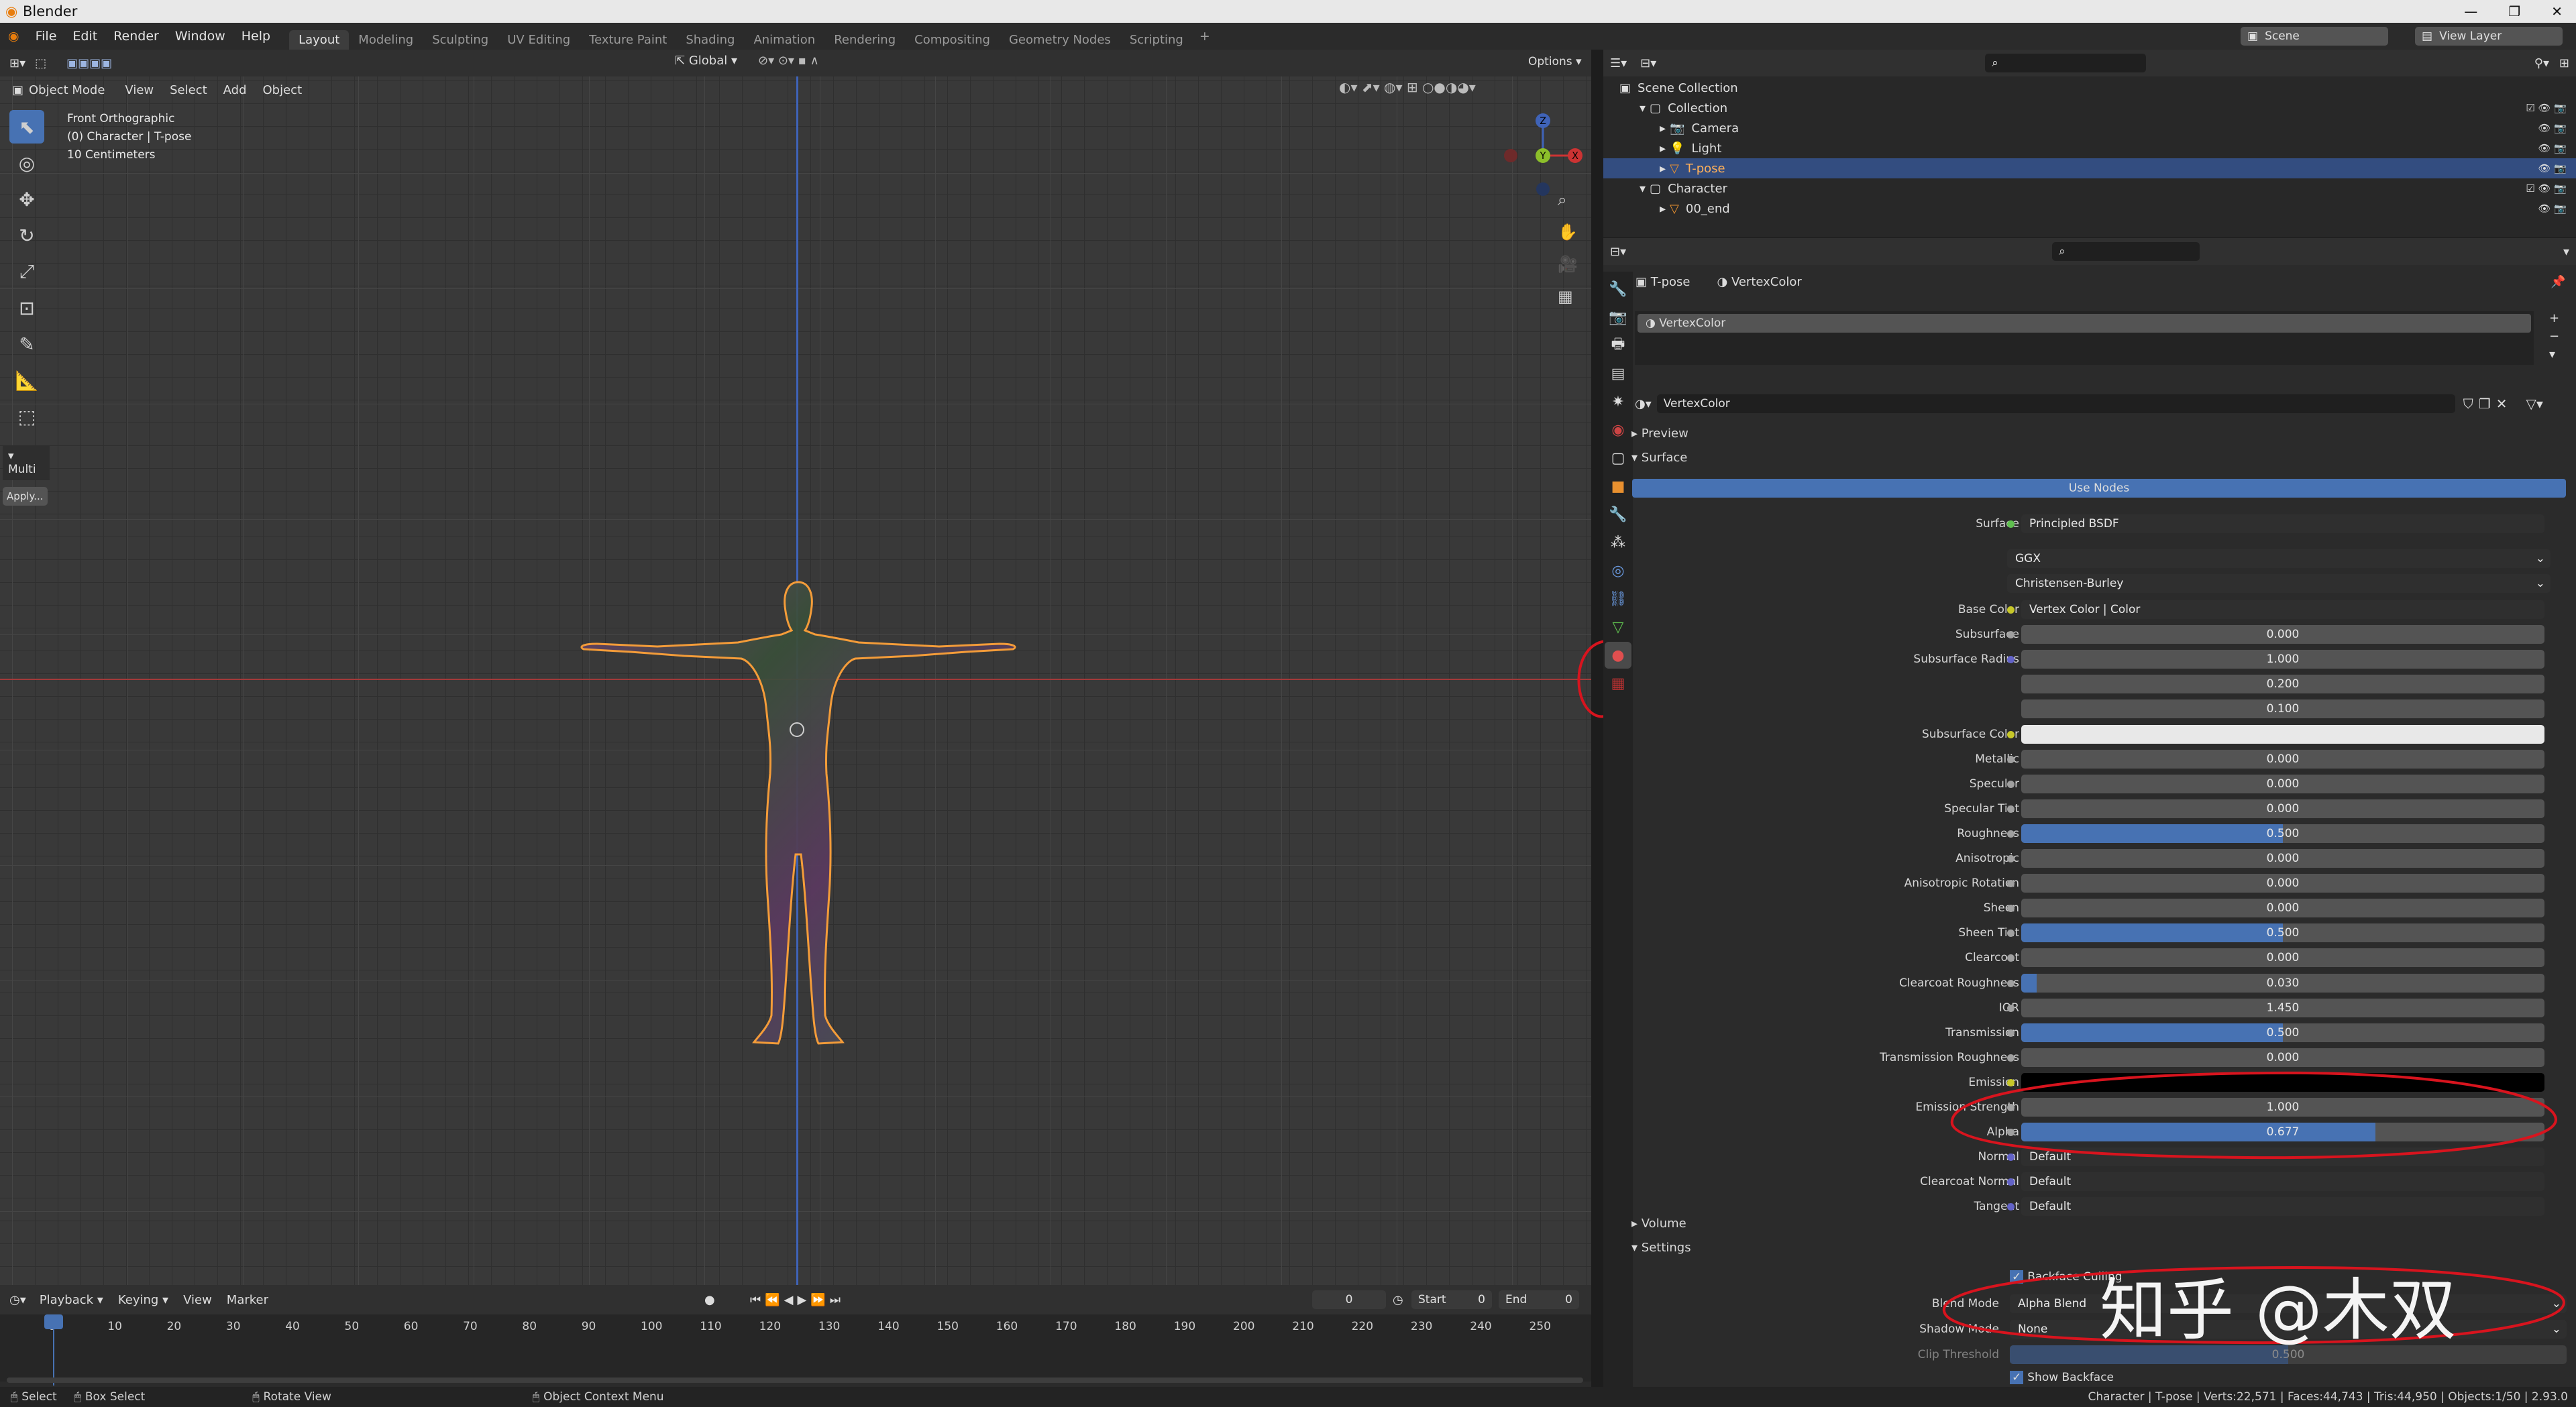 Image resolution: width=2576 pixels, height=1407 pixels. I want to click on current-frame-field: 0, so click(1349, 1299).